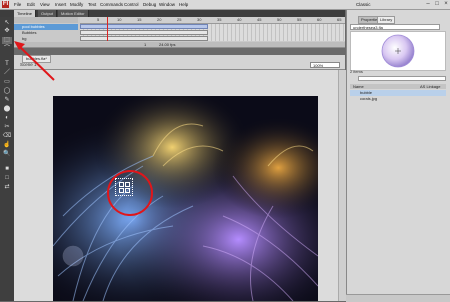  Describe the element at coordinates (7, 91) in the screenshot. I see `oval-tool-icon: ◯` at that location.